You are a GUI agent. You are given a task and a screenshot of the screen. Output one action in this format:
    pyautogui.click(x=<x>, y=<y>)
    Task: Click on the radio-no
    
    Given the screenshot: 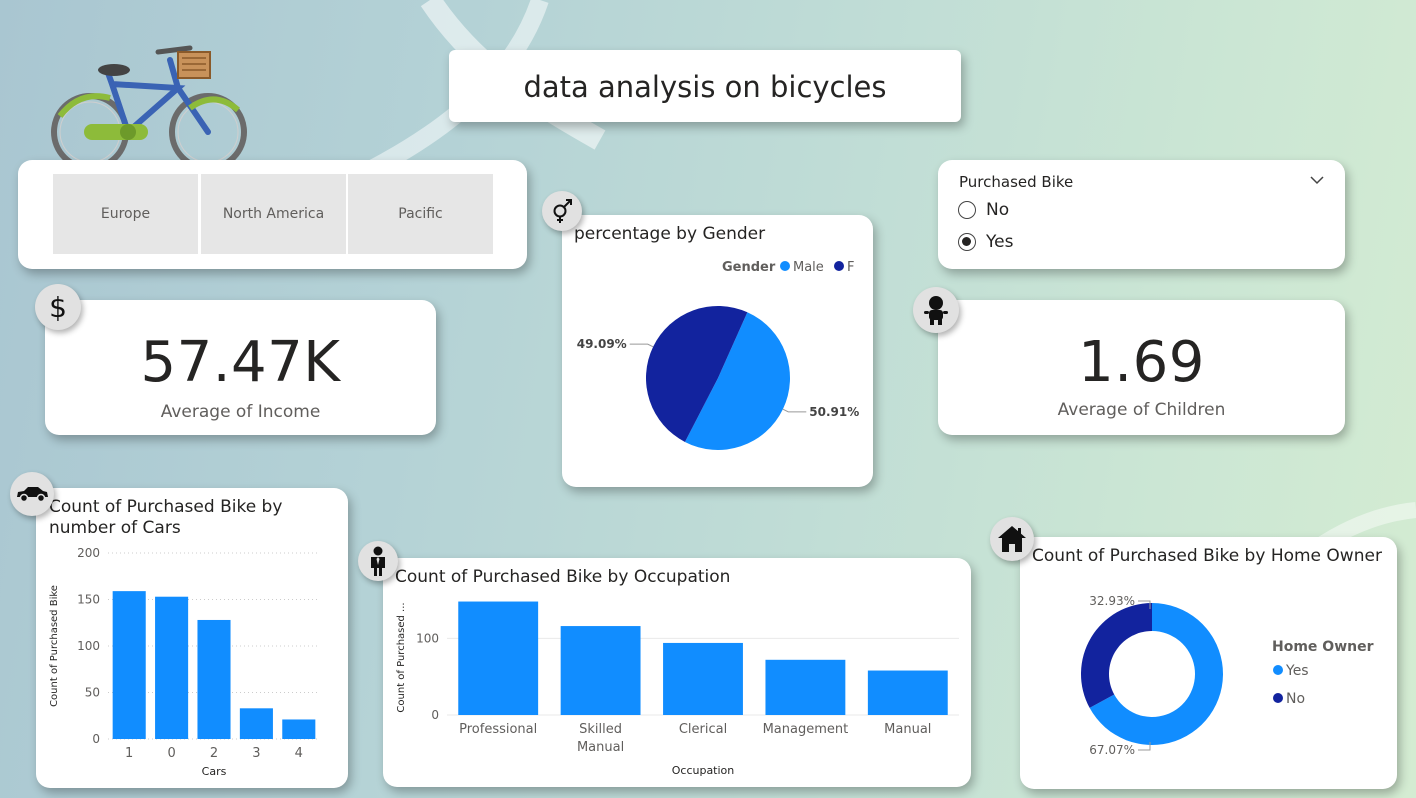 What is the action you would take?
    pyautogui.click(x=967, y=210)
    